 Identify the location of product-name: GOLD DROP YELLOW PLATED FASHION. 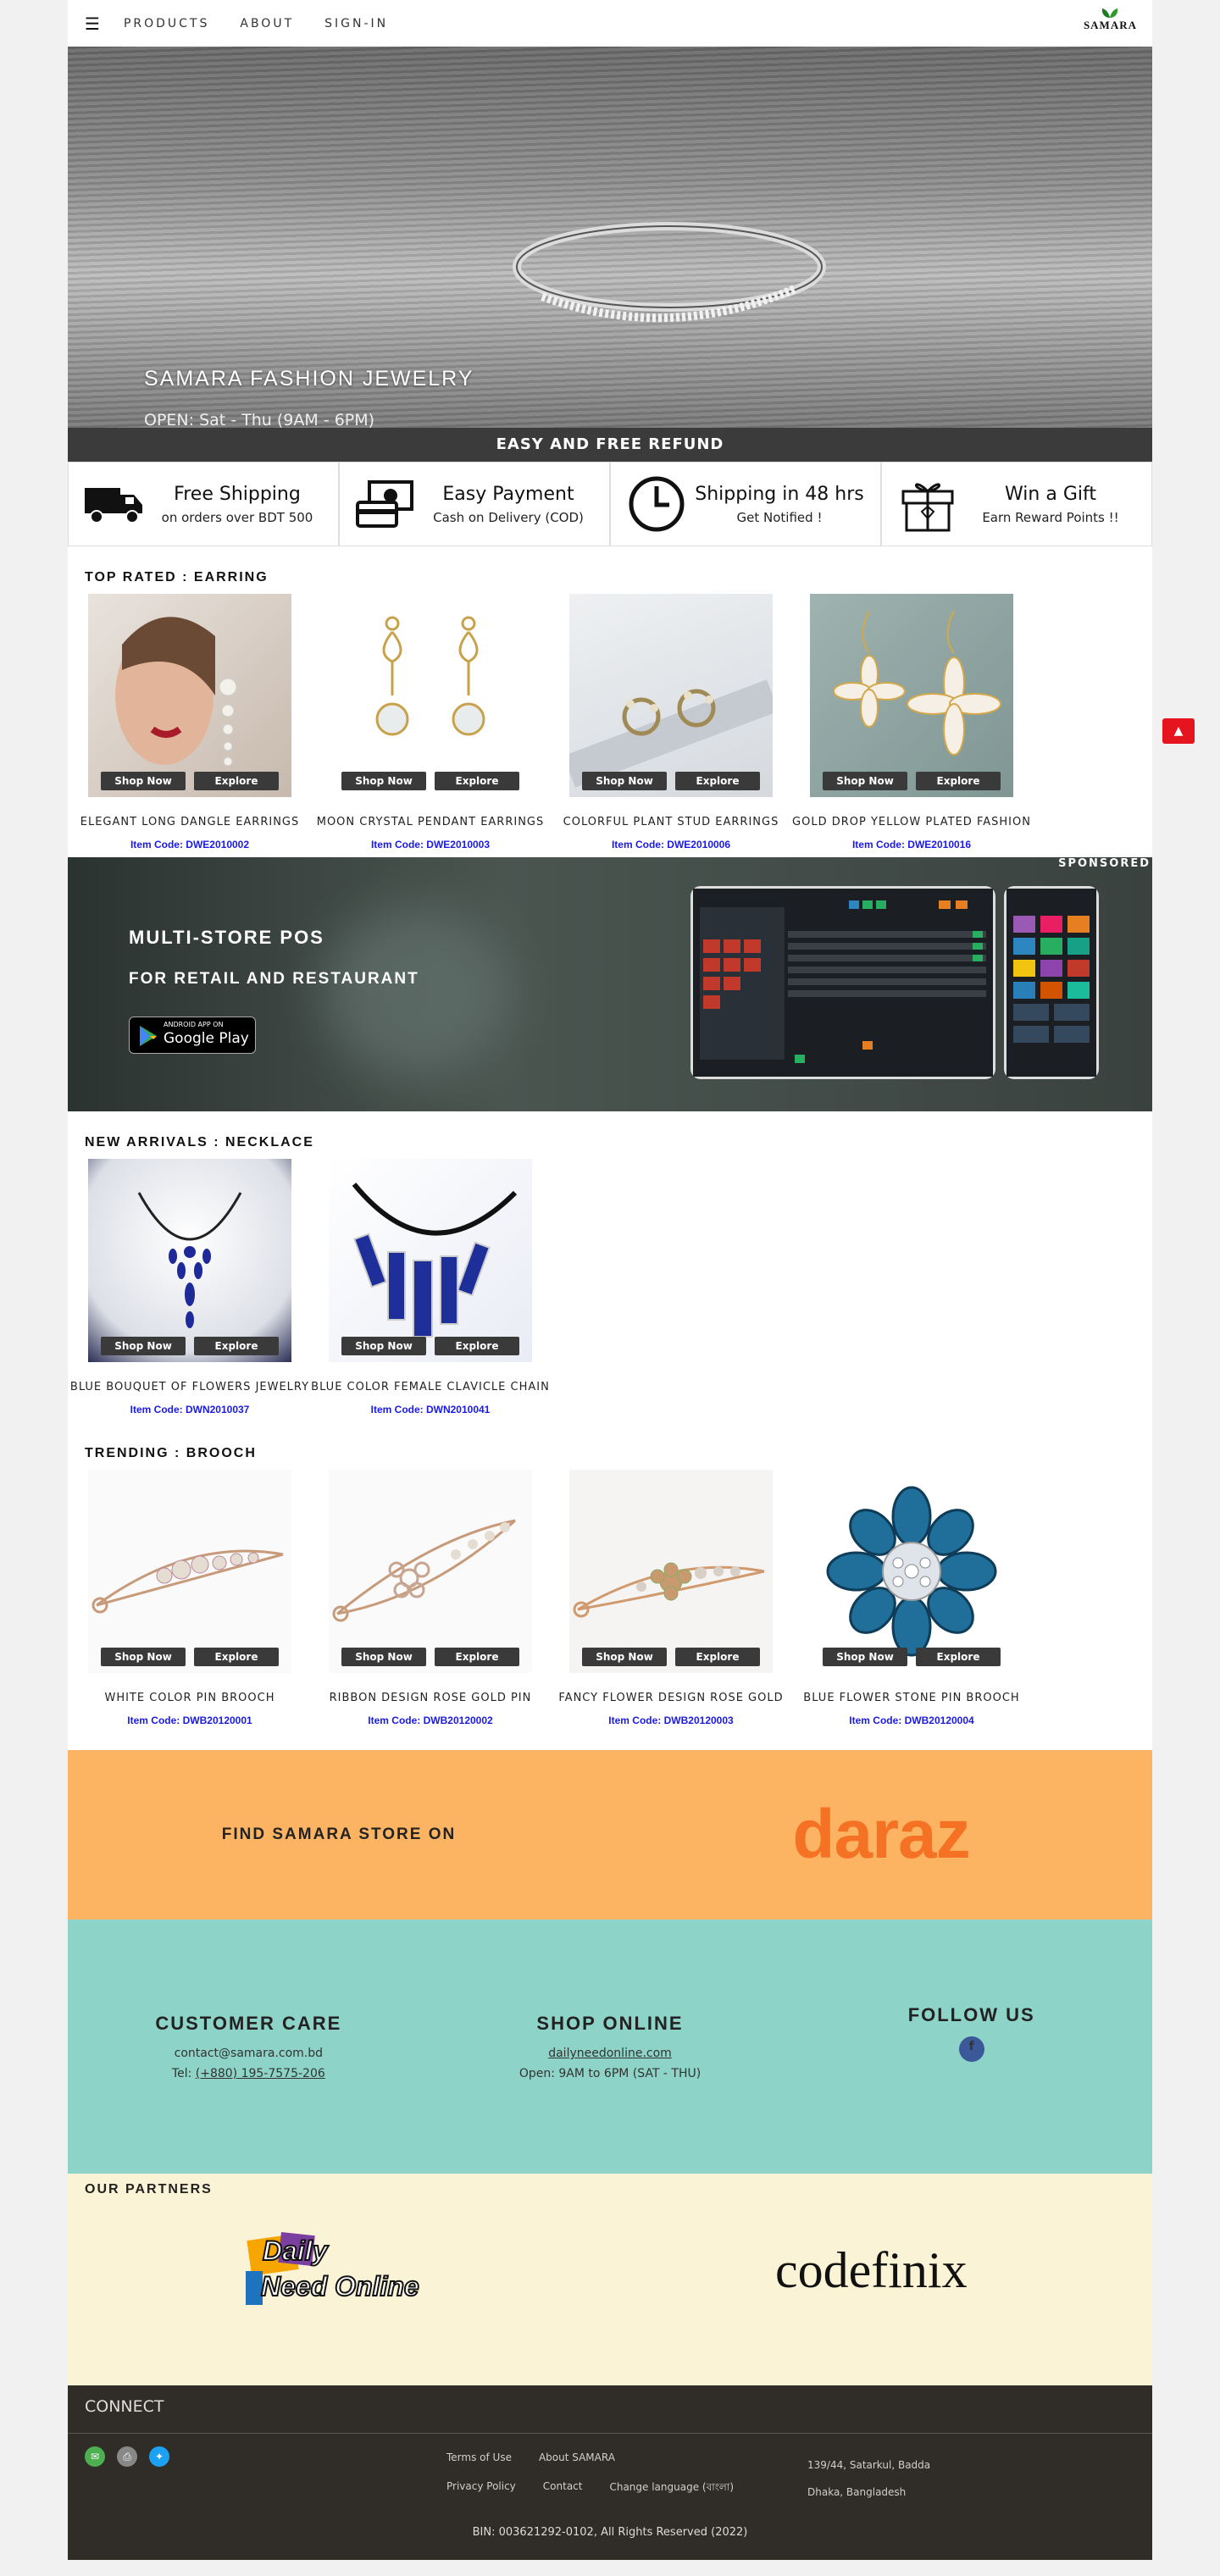
(911, 822).